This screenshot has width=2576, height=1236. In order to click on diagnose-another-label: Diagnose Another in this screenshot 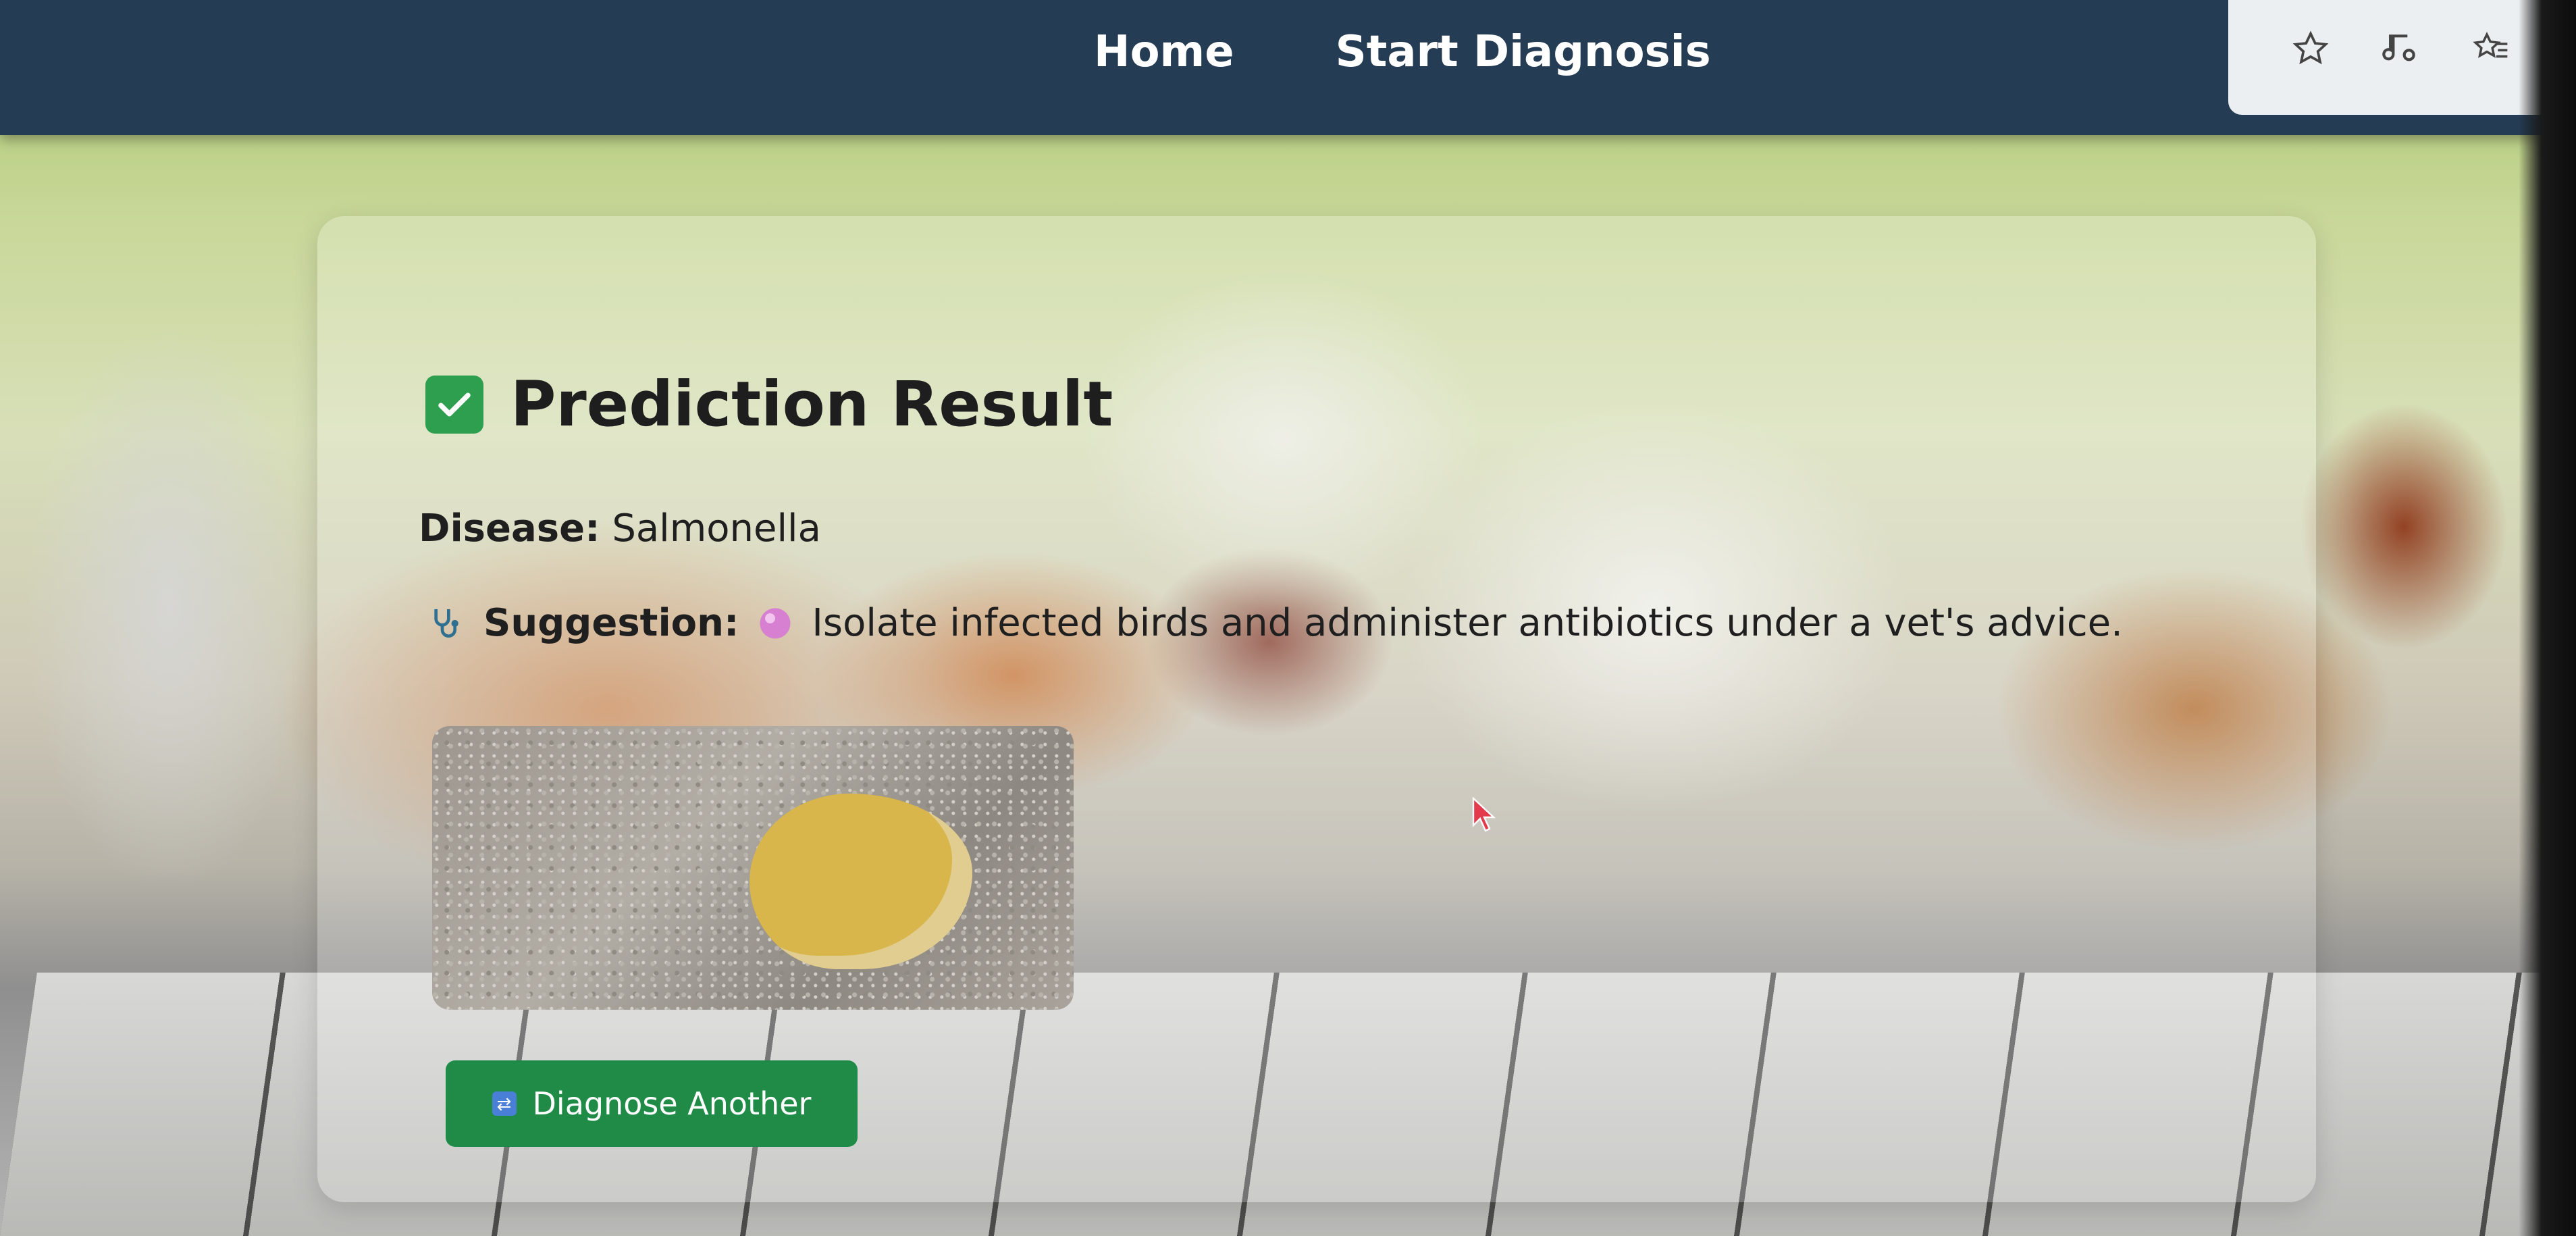, I will do `click(672, 1104)`.